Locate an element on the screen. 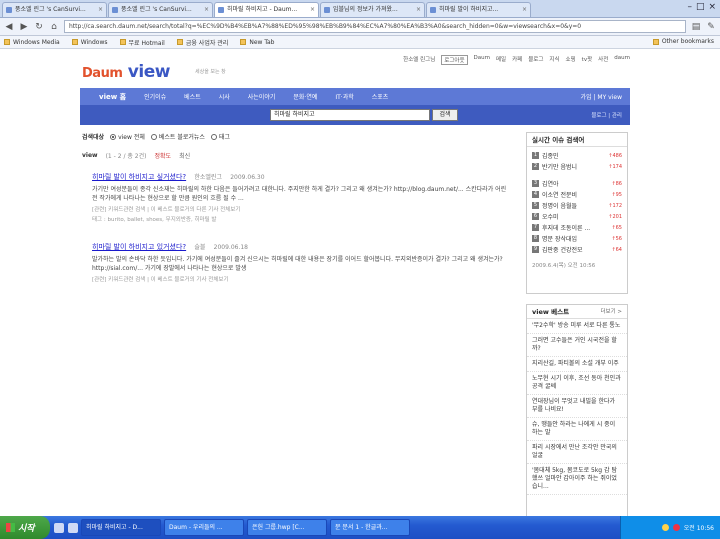 This screenshot has height=539, width=720. result-related-links: [관련] 키워드관련 검색 | 이 베스트 블로거의 기사 전체보기 is located at coordinates (302, 279).